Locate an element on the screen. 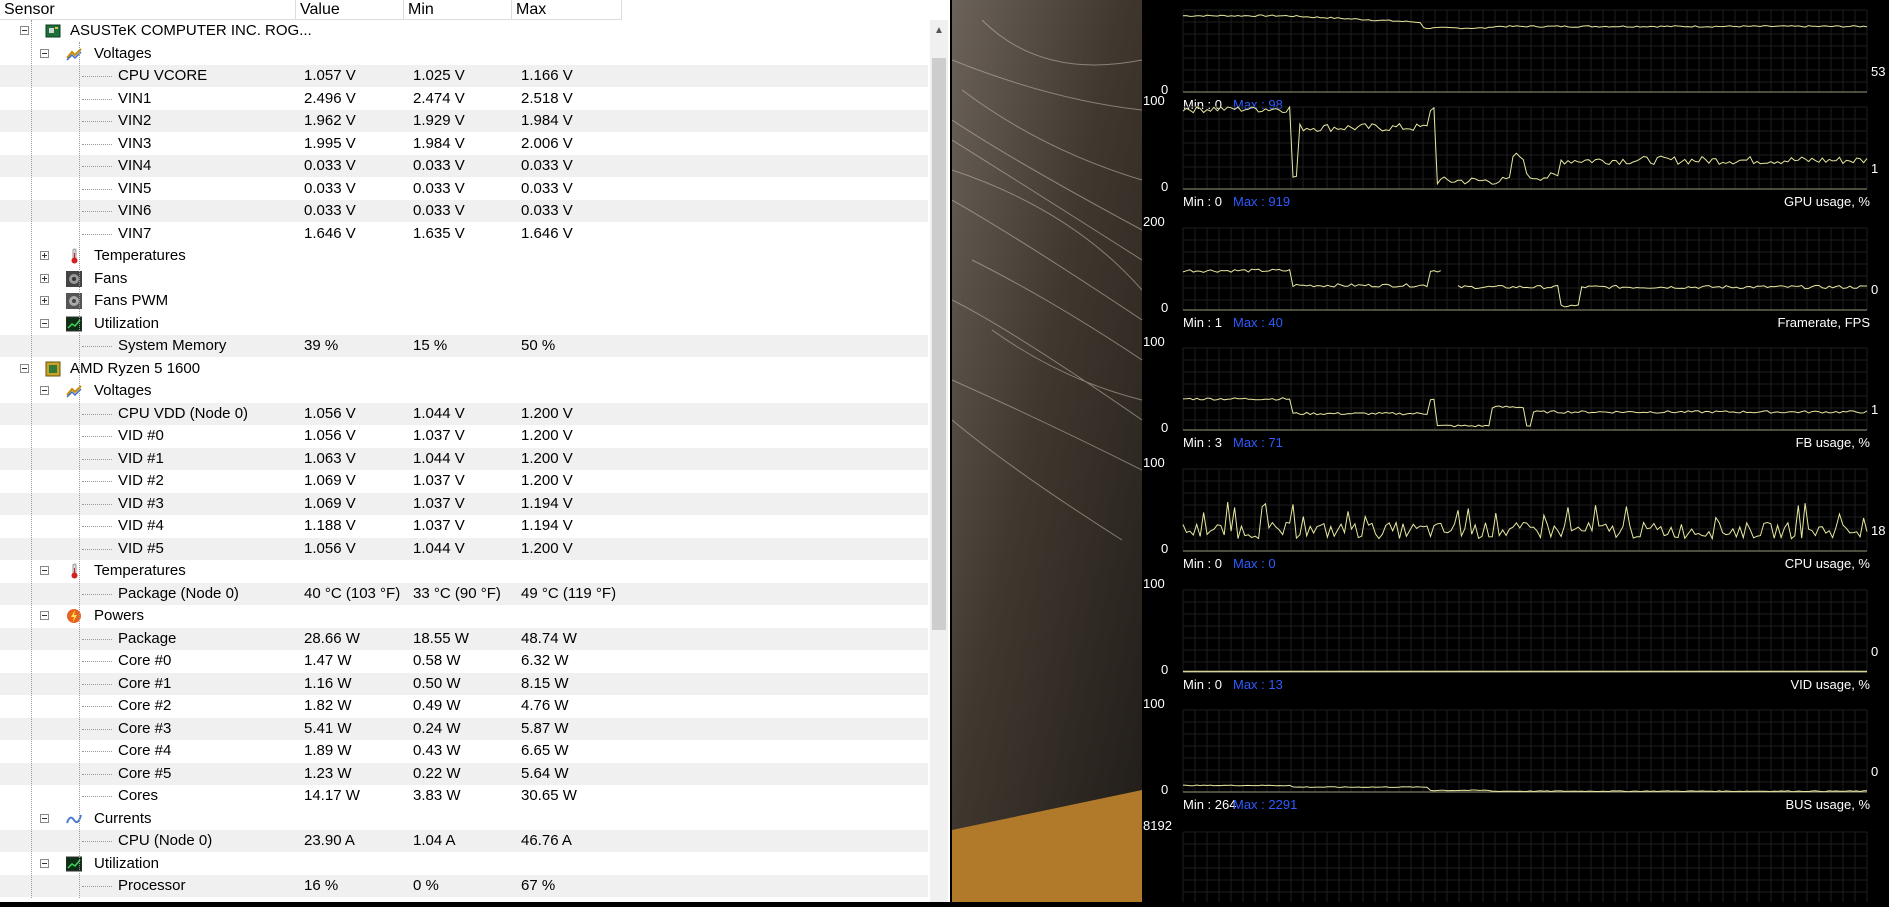  sensor-max: 2.006 V is located at coordinates (547, 143).